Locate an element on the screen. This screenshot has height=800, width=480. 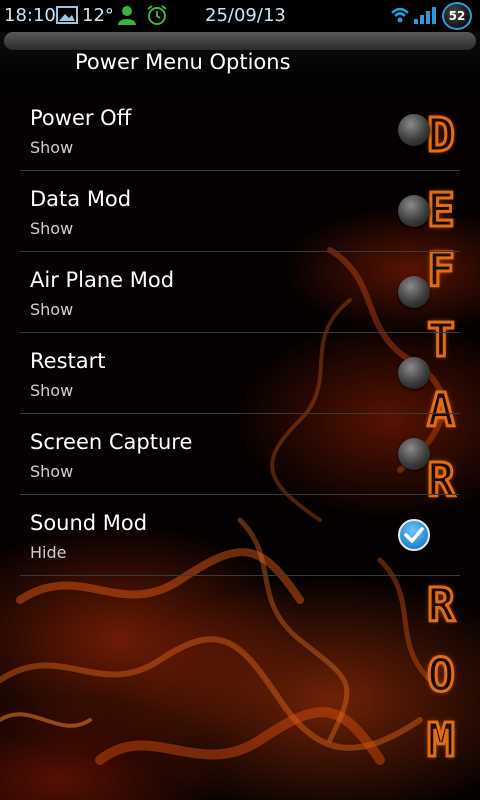
status-time: 18:10 is located at coordinates (30, 15).